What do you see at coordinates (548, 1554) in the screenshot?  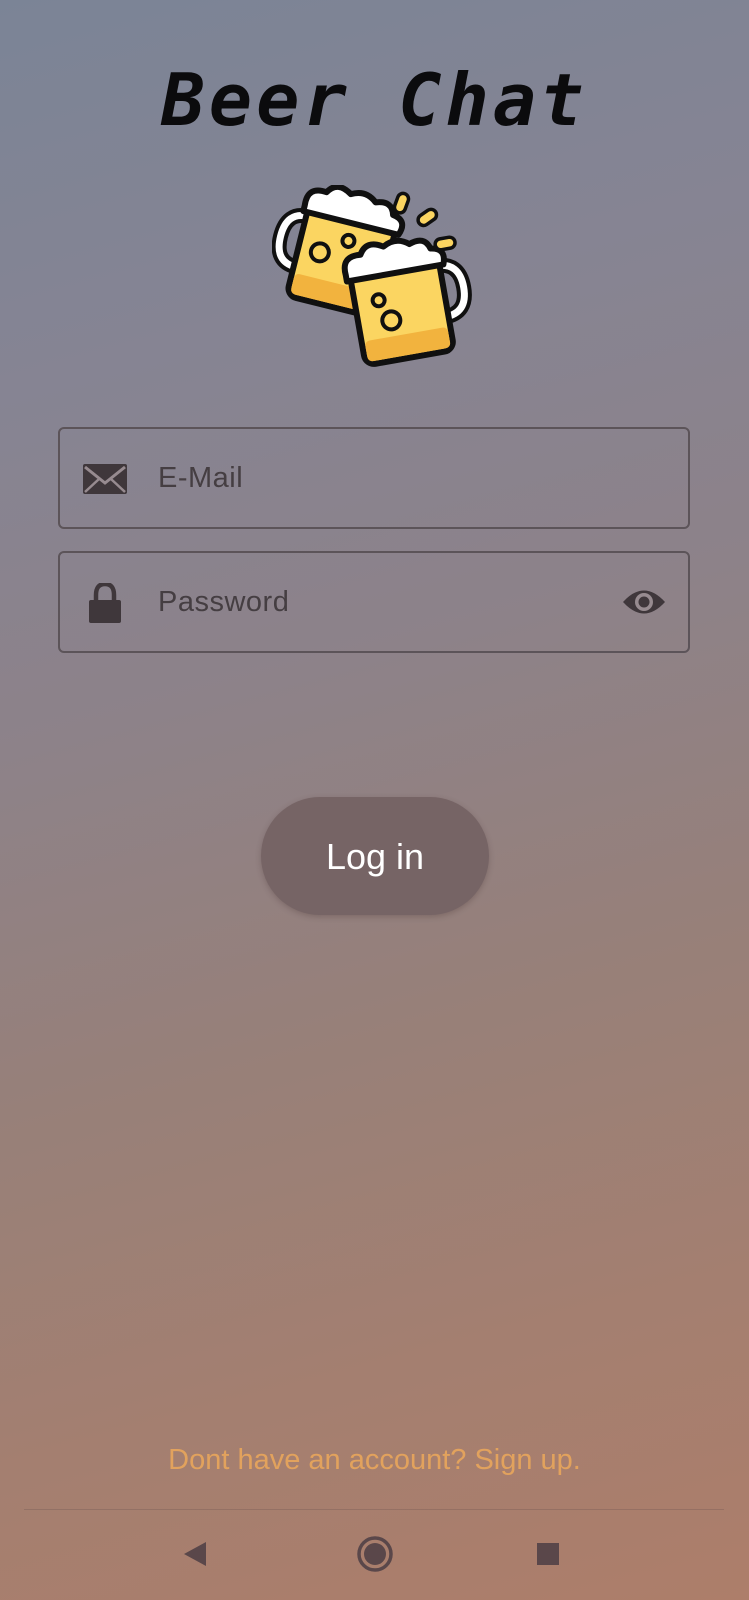 I see `recents-square-icon` at bounding box center [548, 1554].